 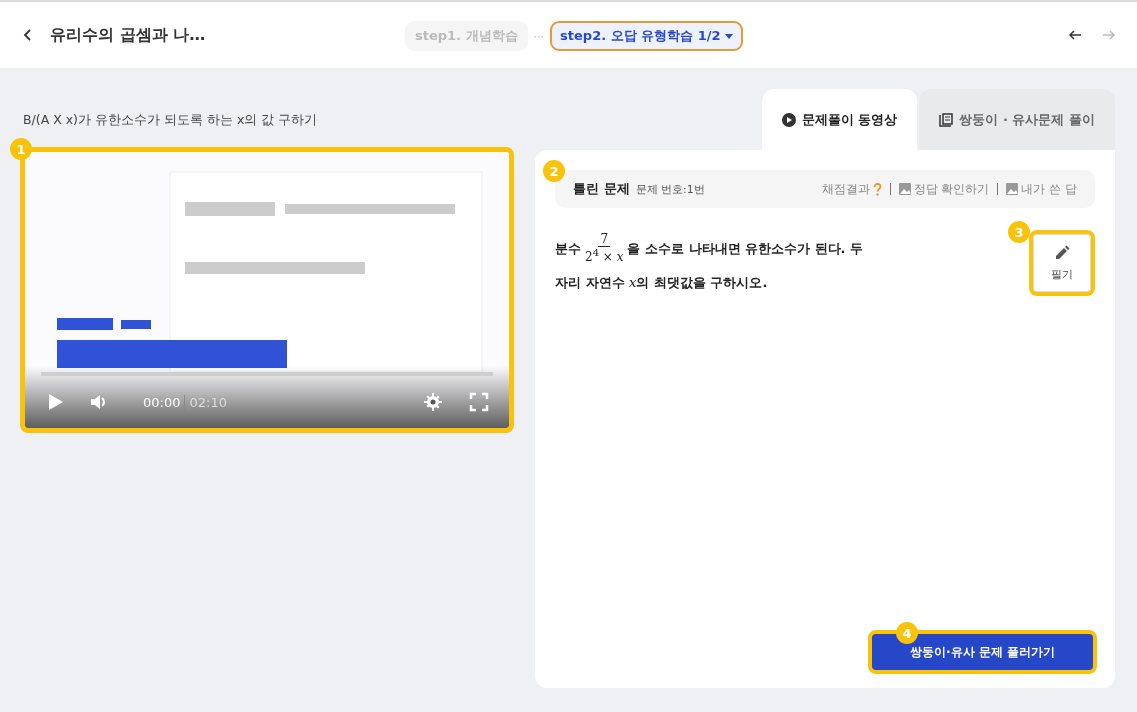 What do you see at coordinates (646, 36) in the screenshot?
I see `step-dropdown: step2. 오답 유형학습 1/2` at bounding box center [646, 36].